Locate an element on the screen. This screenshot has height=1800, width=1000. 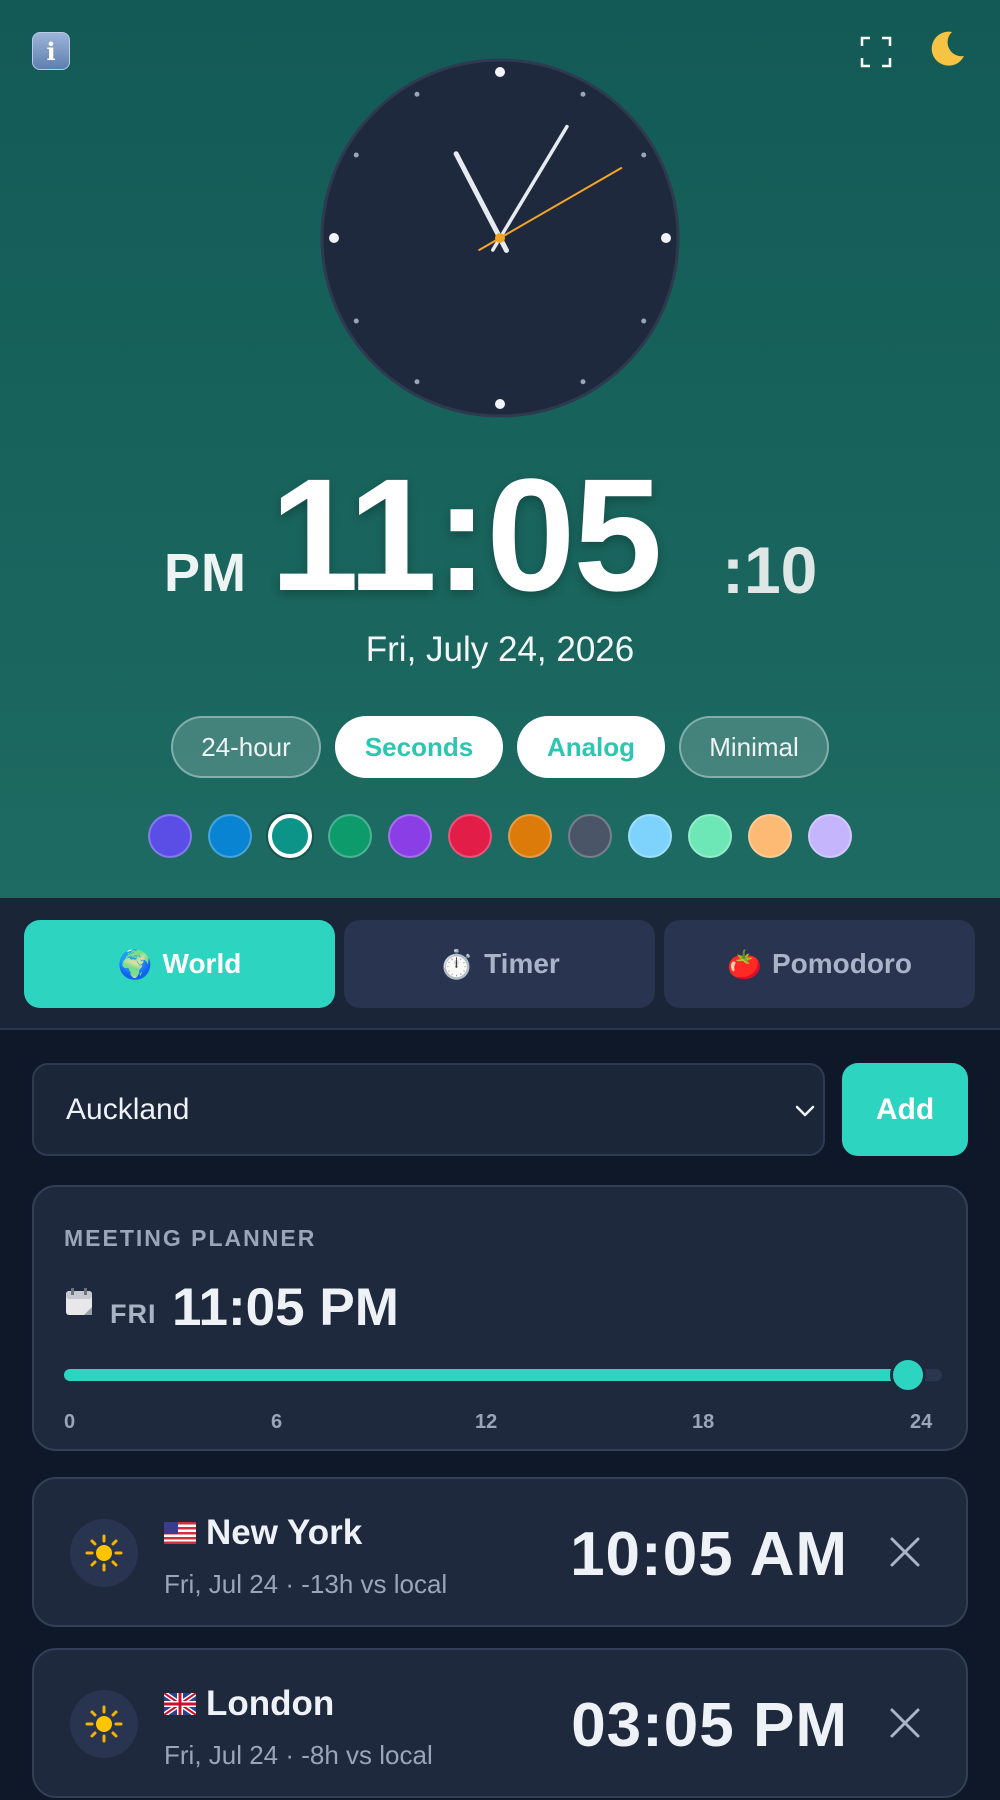
planner-label: MEETING PLANNER is located at coordinates (190, 1238).